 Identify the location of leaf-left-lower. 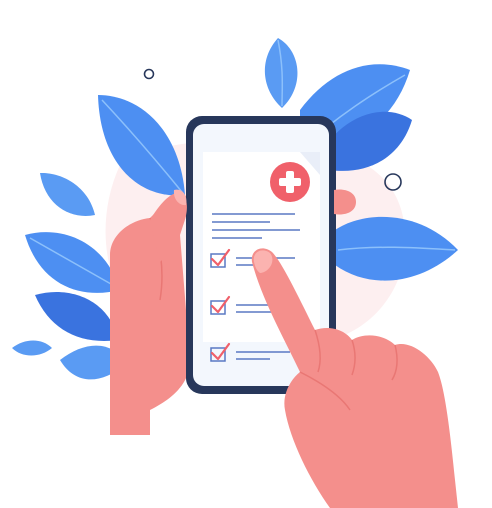
(76, 316).